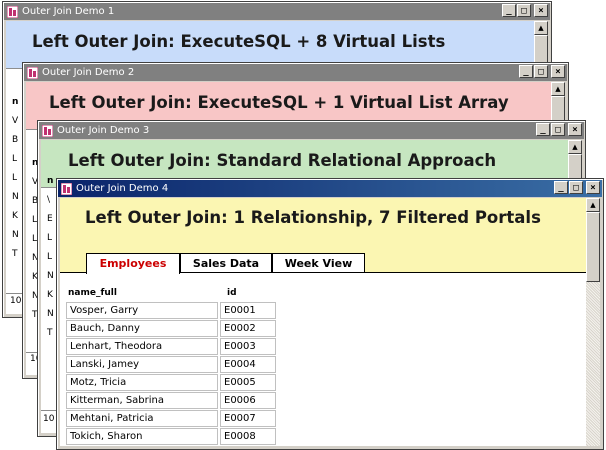  I want to click on window-title: Outer Join Demo 4, so click(122, 188).